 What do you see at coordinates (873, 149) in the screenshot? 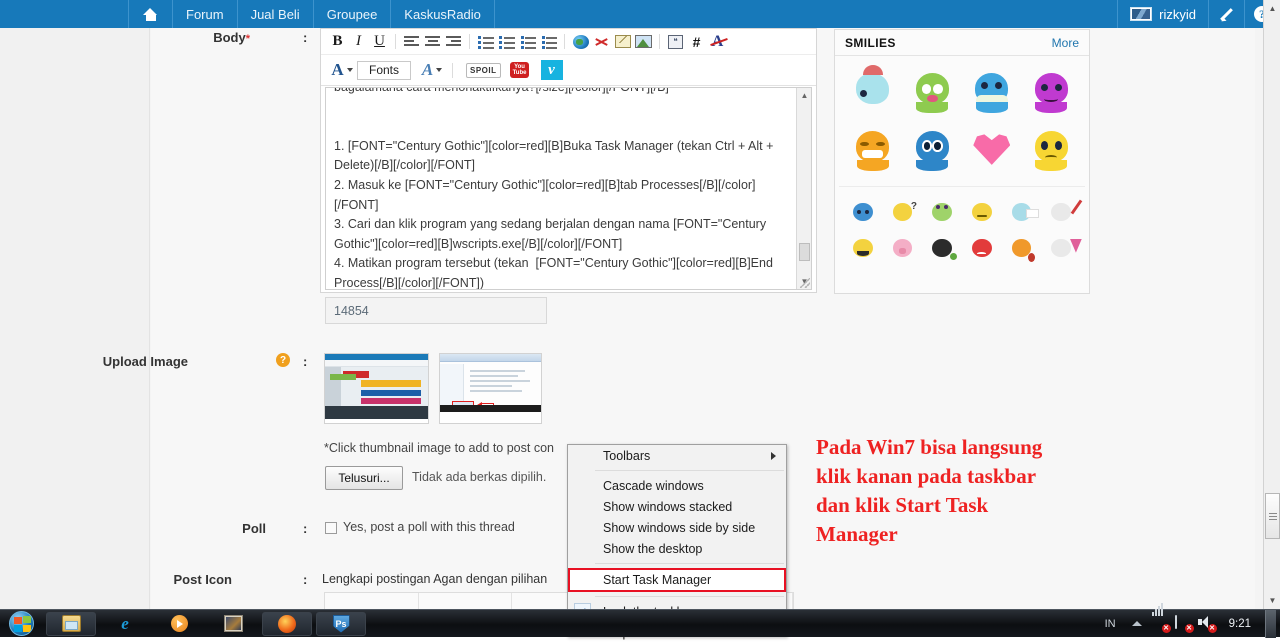
I see `orange-grin-smiley` at bounding box center [873, 149].